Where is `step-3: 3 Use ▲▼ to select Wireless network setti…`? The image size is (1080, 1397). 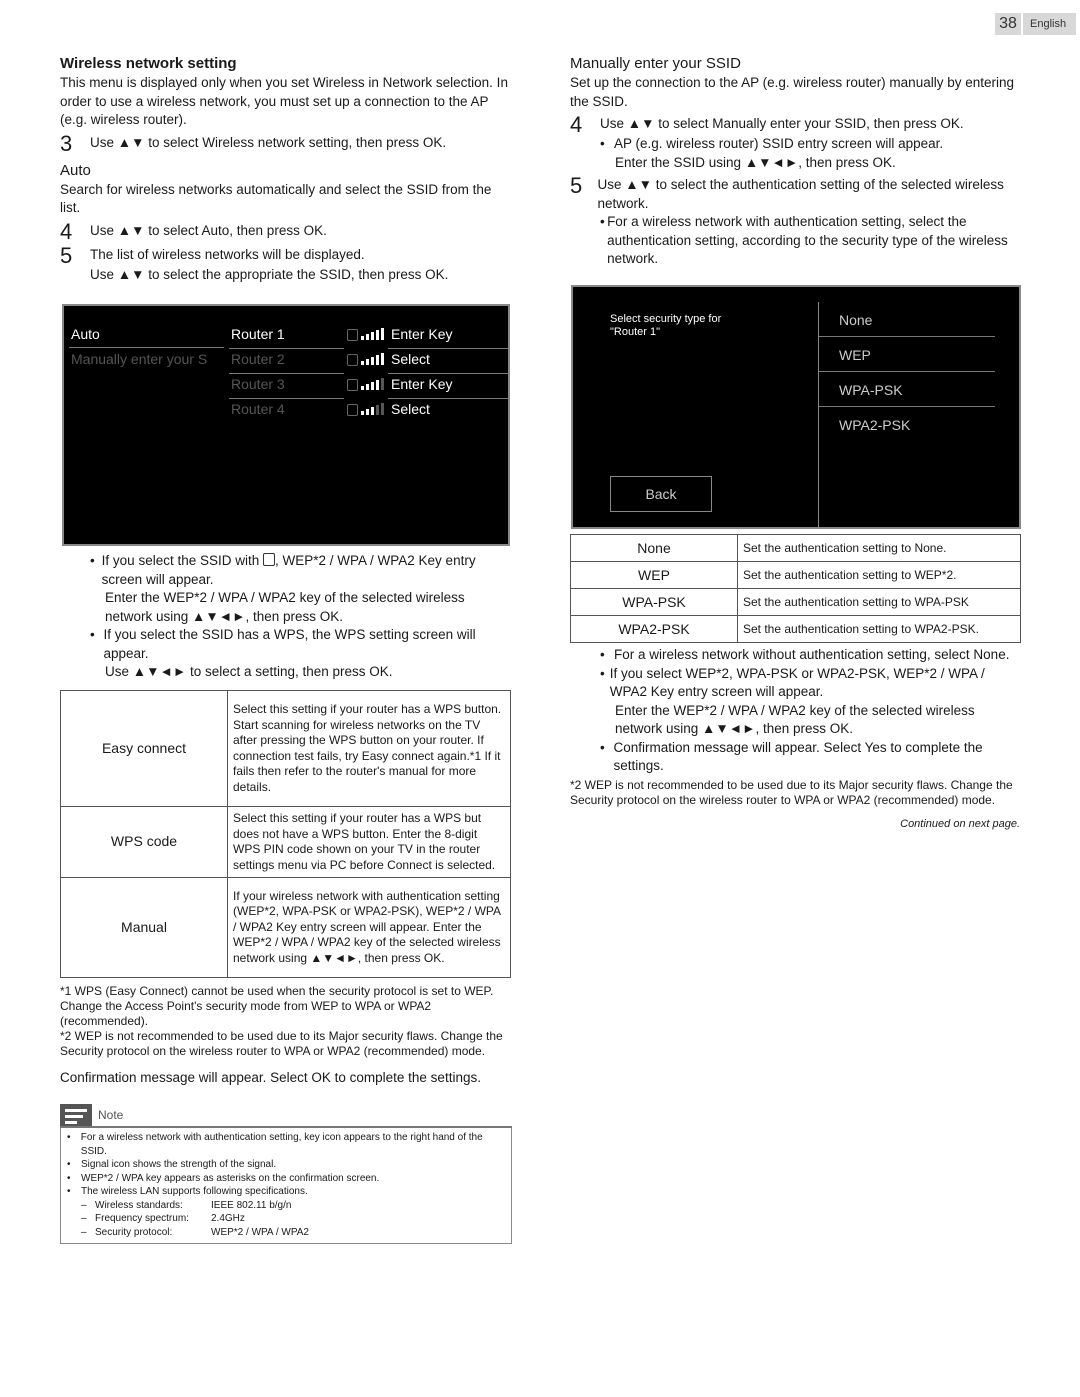
step-3: 3 Use ▲▼ to select Wireless network setti… is located at coordinates (253, 143).